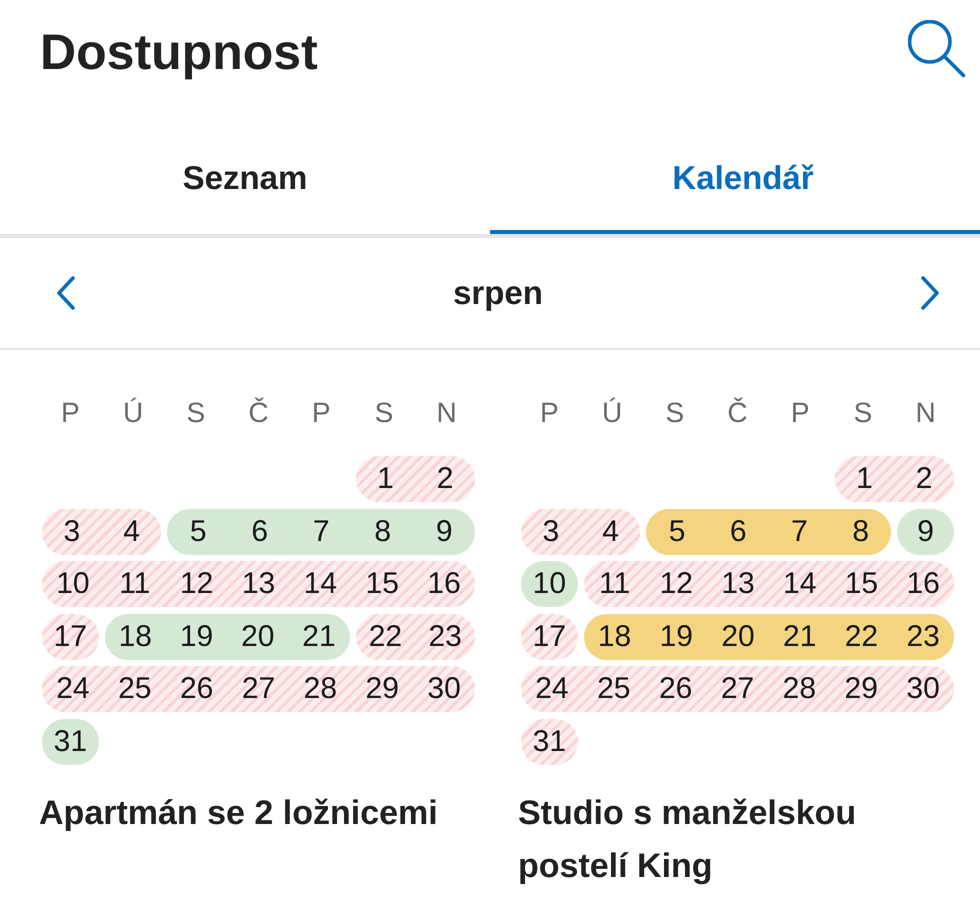 This screenshot has width=980, height=898. What do you see at coordinates (239, 813) in the screenshot?
I see `room-title: Apartmán se 2 ložnicemi` at bounding box center [239, 813].